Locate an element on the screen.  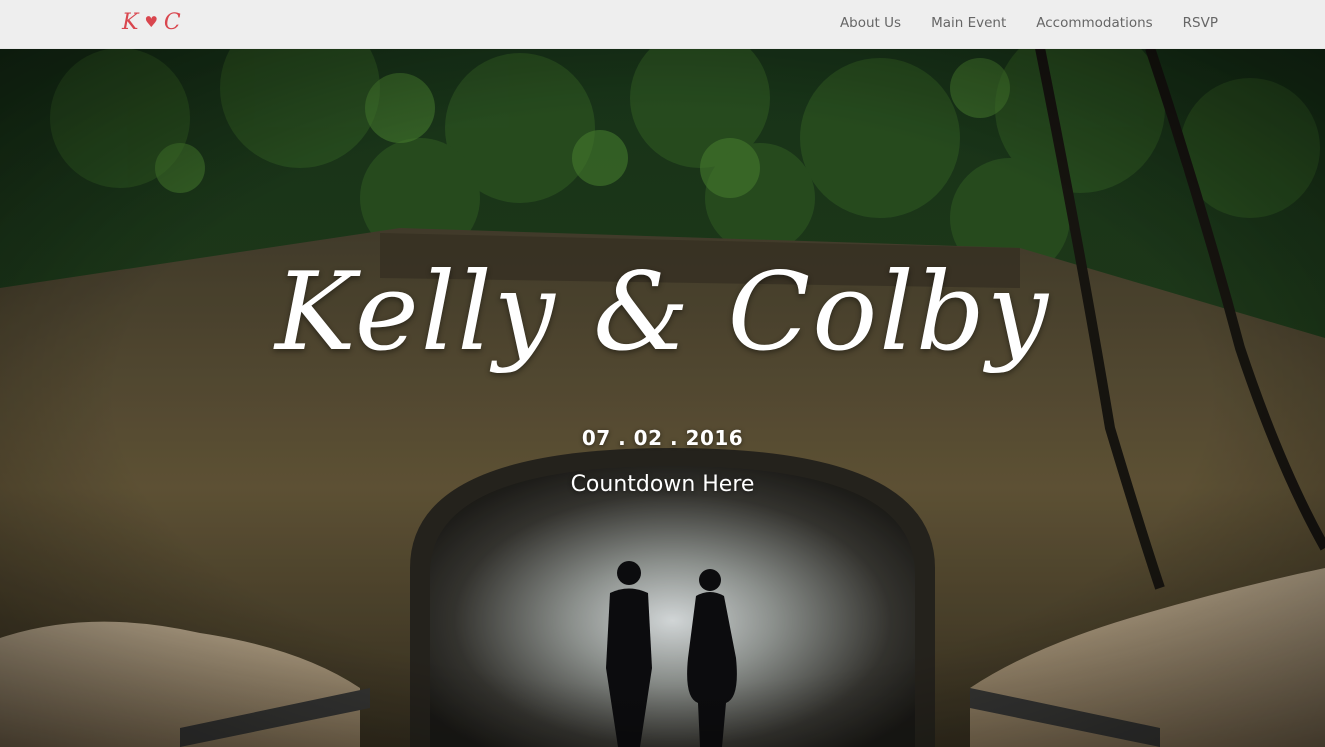
heart-icon: ♥ is located at coordinates (151, 22).